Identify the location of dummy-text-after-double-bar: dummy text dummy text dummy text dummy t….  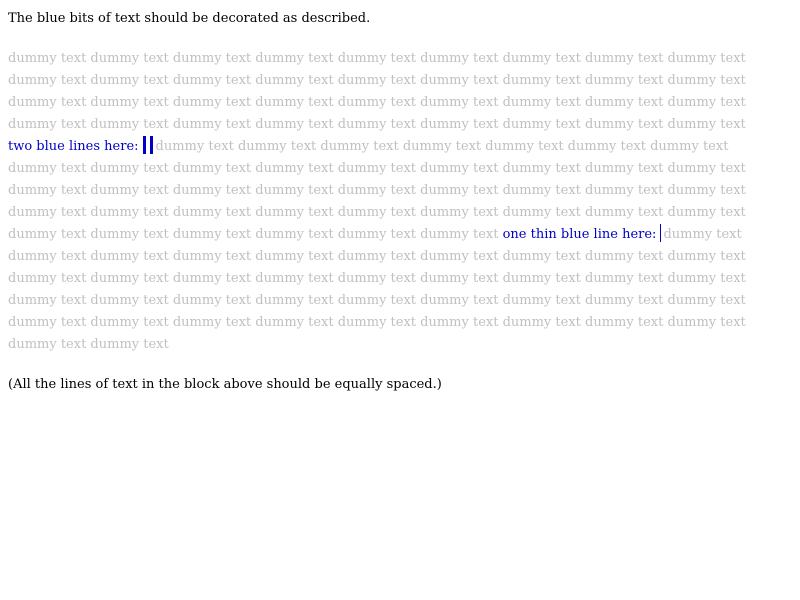
(442, 146).